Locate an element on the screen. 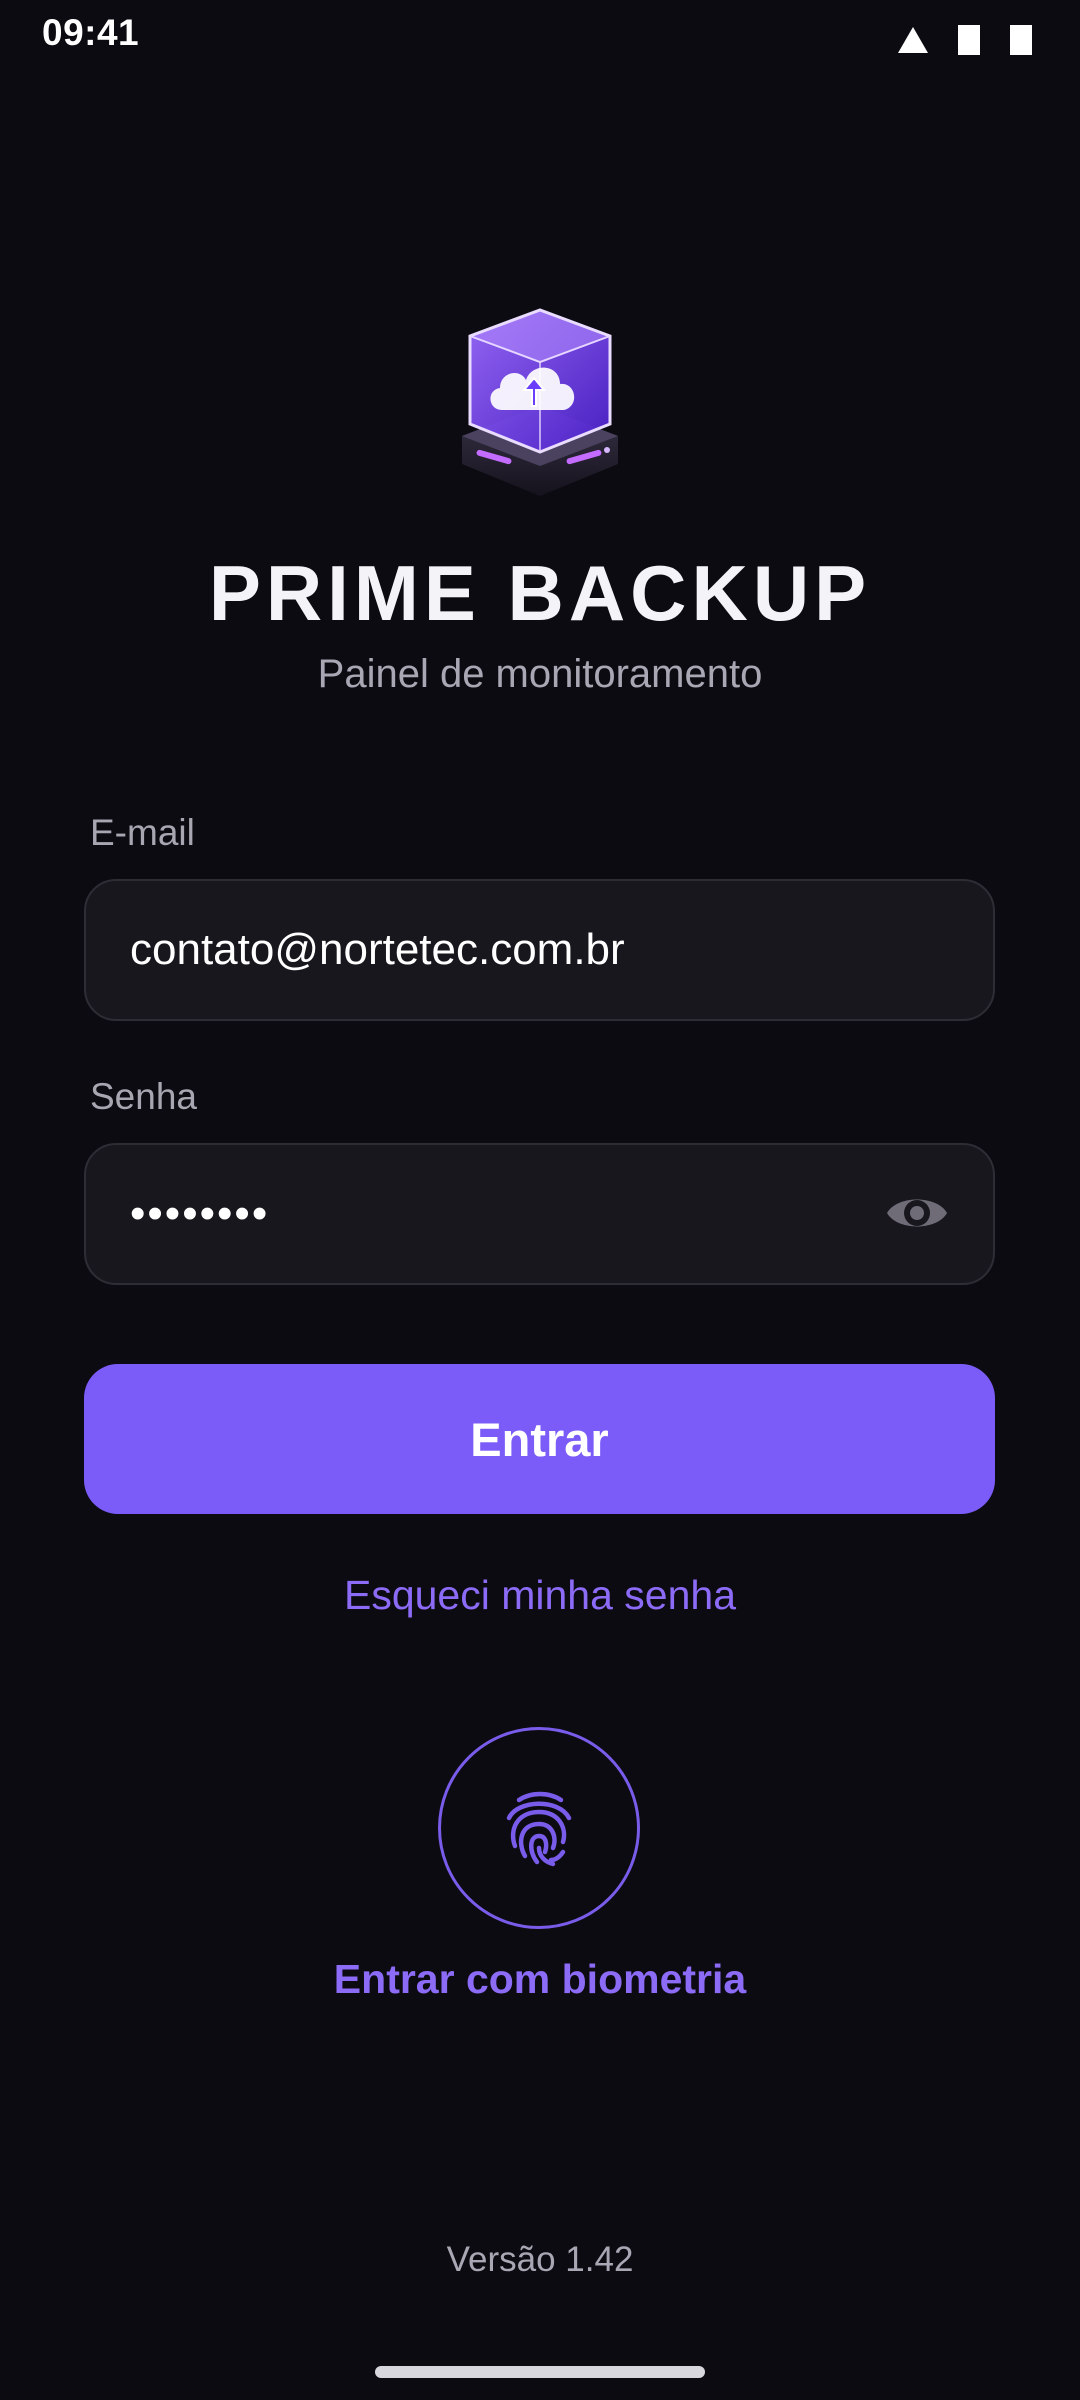  fingerprint-icon is located at coordinates (539, 1829).